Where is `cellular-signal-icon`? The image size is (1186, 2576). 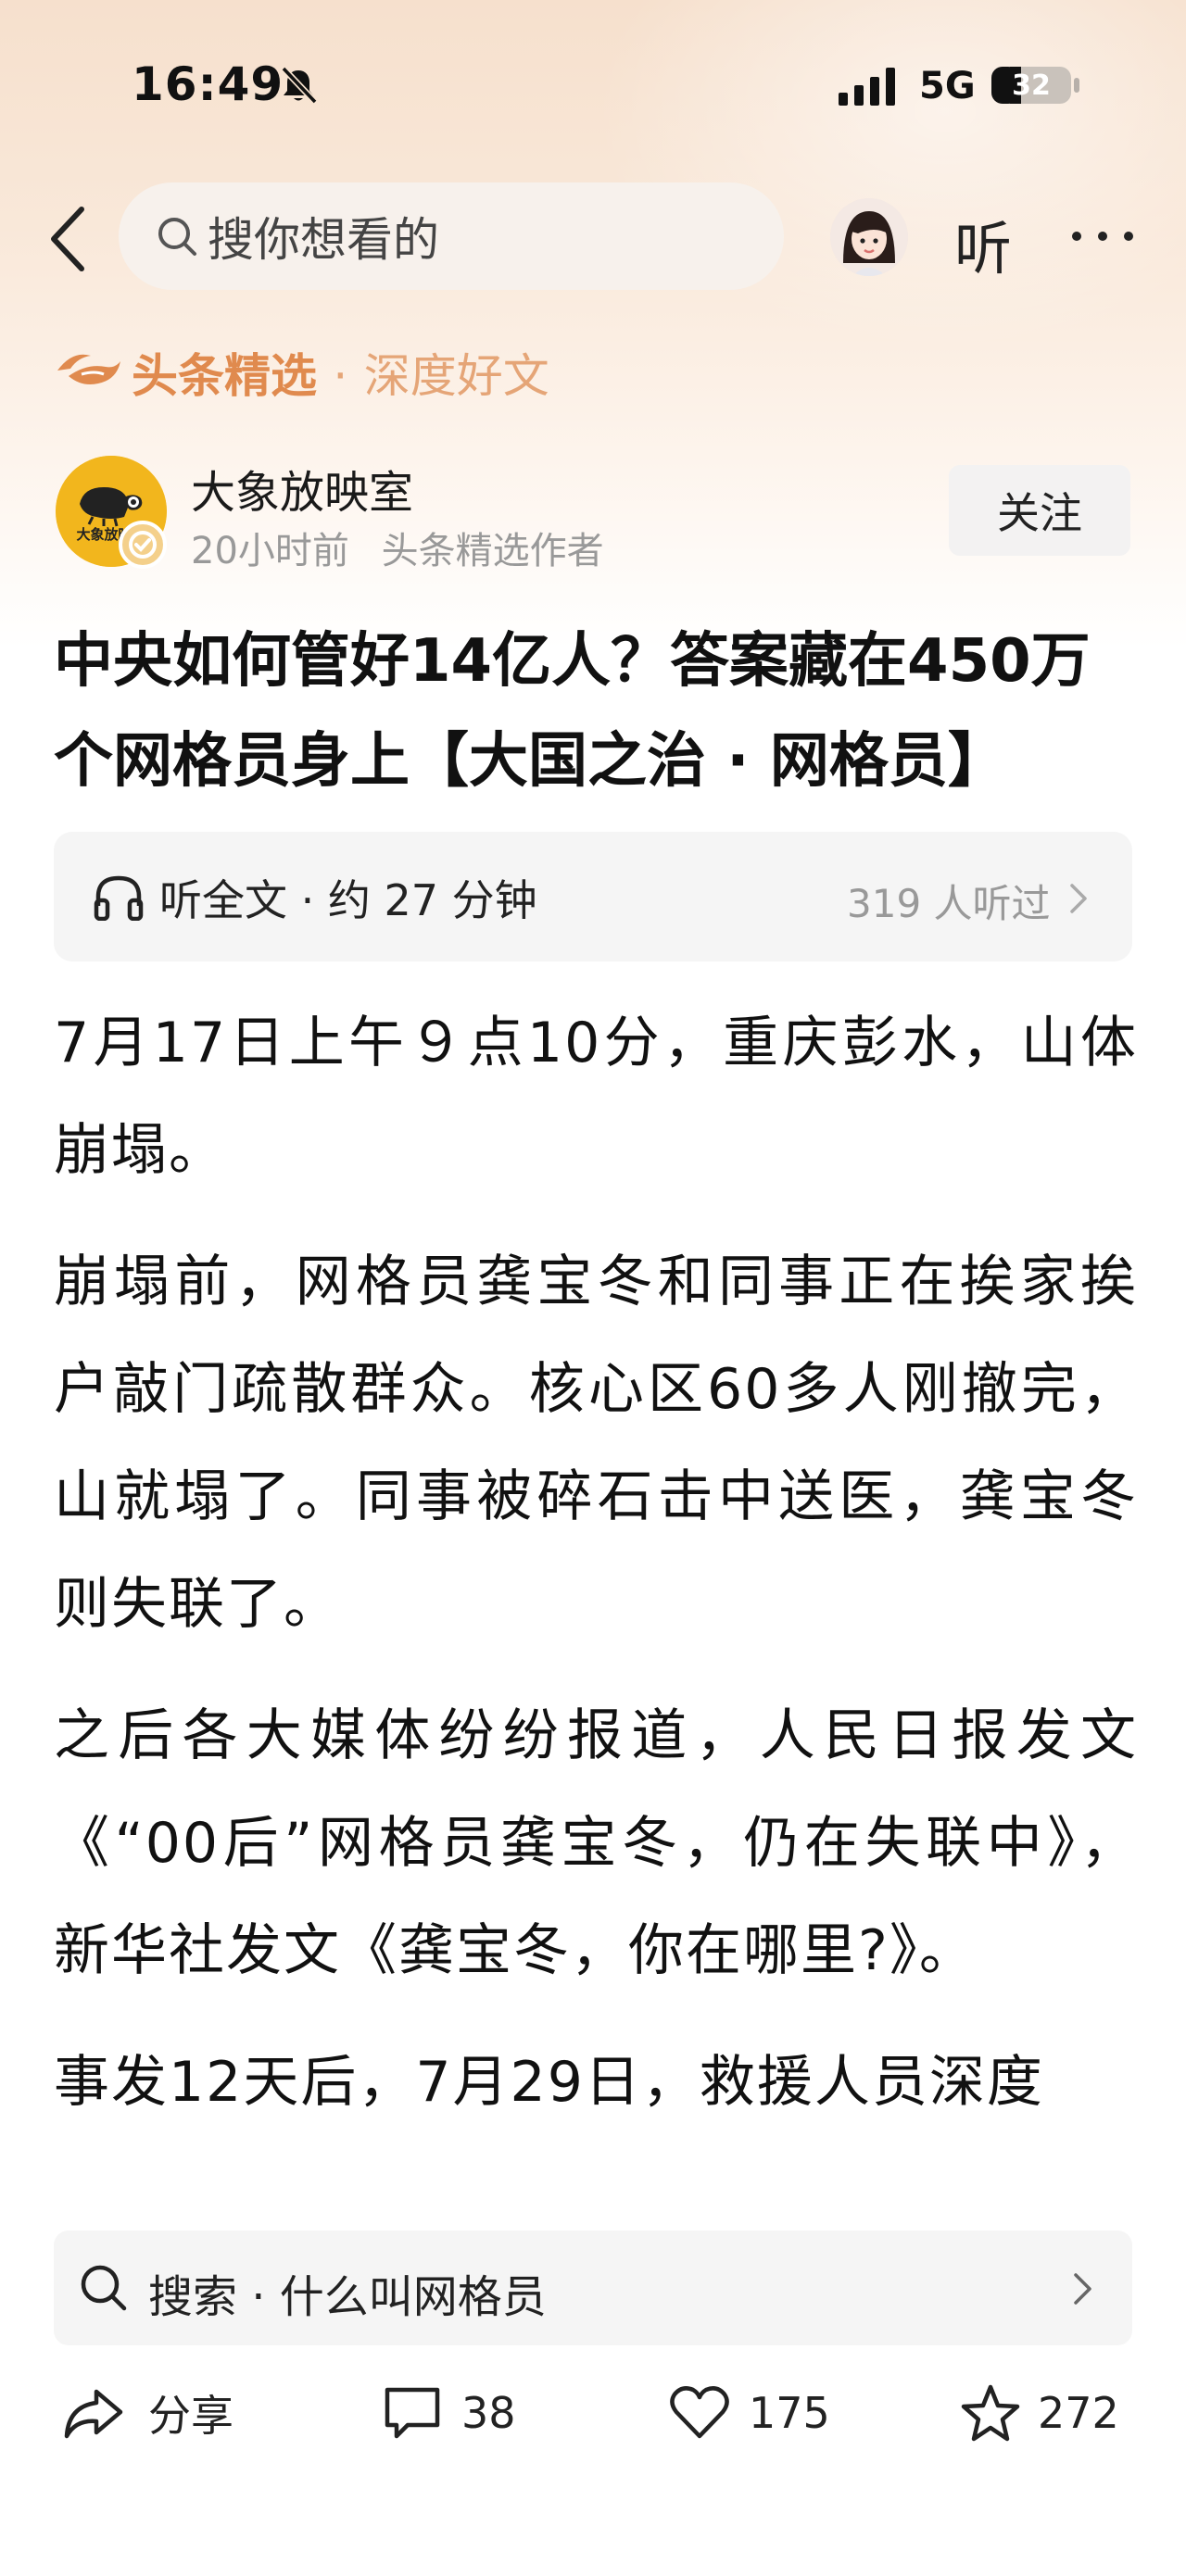 cellular-signal-icon is located at coordinates (867, 87).